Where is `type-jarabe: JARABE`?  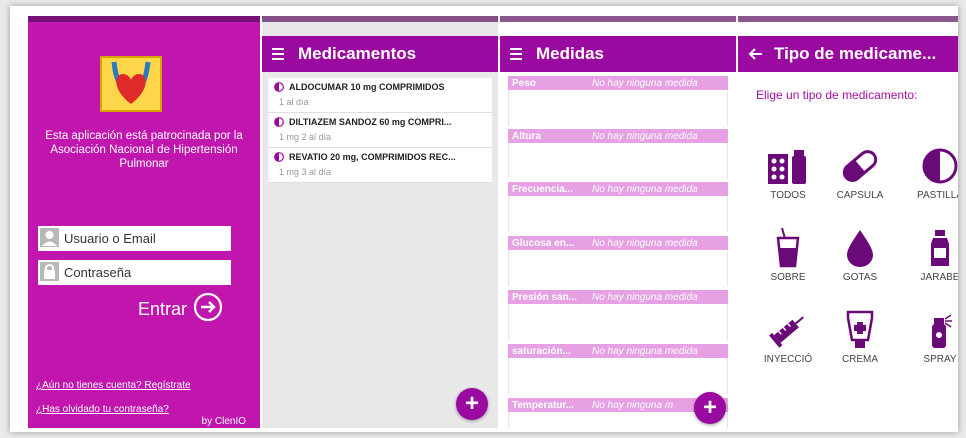 type-jarabe: JARABE is located at coordinates (934, 255).